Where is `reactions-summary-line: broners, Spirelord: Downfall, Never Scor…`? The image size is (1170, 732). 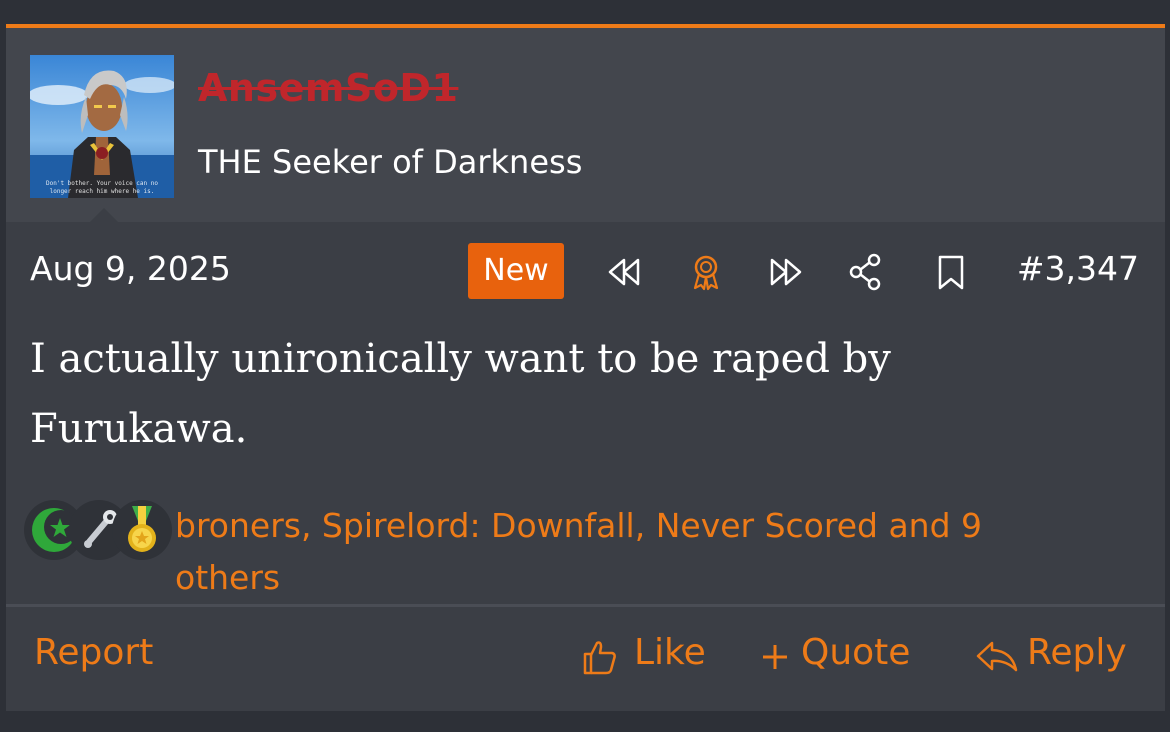
reactions-summary-line: broners, Spirelord: Downfall, Never Scor… is located at coordinates (625, 526).